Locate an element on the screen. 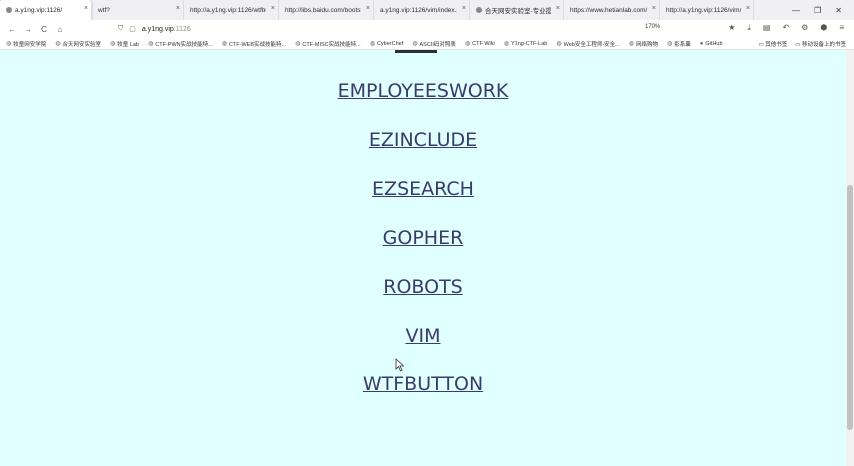 This screenshot has height=466, width=854. bookmark-label: 合天网安实验室 is located at coordinates (82, 44).